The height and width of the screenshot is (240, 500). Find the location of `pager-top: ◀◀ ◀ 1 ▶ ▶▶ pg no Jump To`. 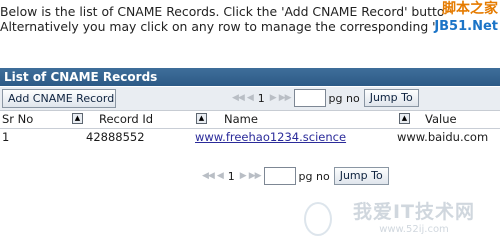

pager-top: ◀◀ ◀ 1 ▶ ▶▶ pg no Jump To is located at coordinates (325, 98).